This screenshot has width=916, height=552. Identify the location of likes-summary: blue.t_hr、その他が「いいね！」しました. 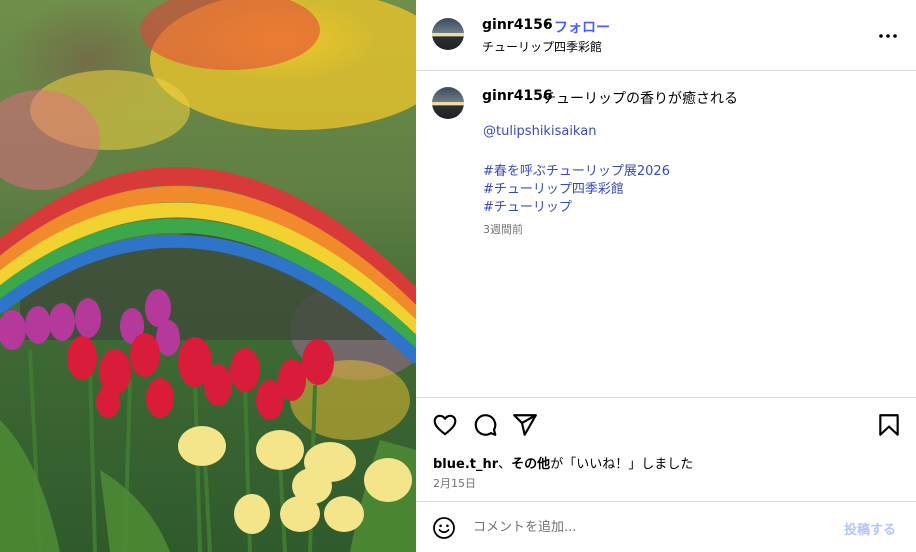
(563, 462).